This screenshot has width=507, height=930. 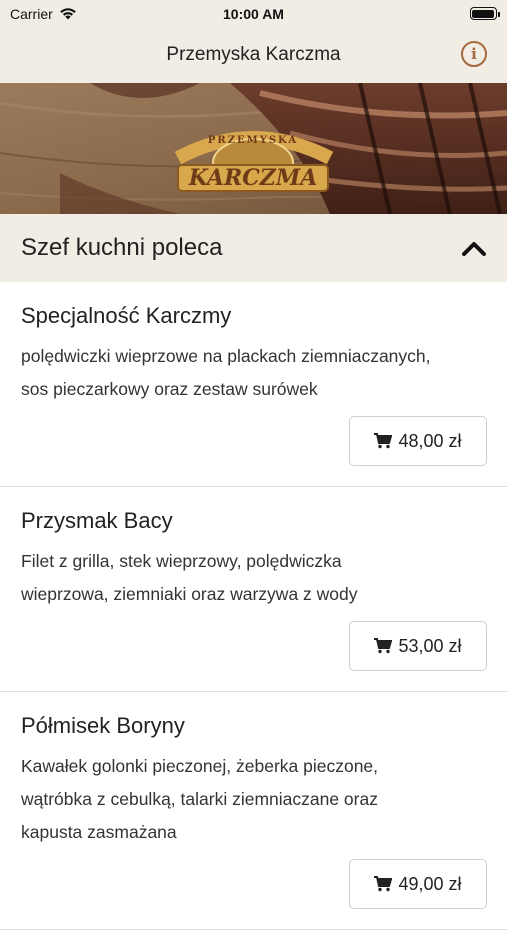 I want to click on description-line: wieprzowa, ziemniaki oraz warzywa z wody, so click(x=189, y=594).